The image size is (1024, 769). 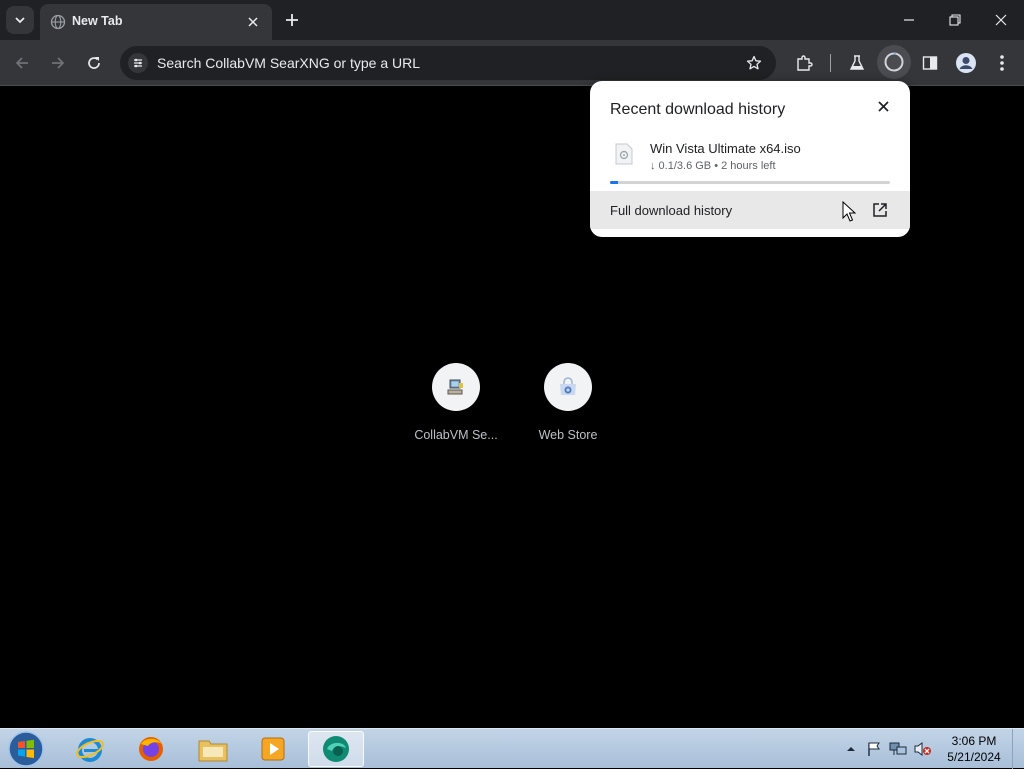 I want to click on address-bar: Search CollabVM SearXNG or type a URL, so click(x=448, y=63).